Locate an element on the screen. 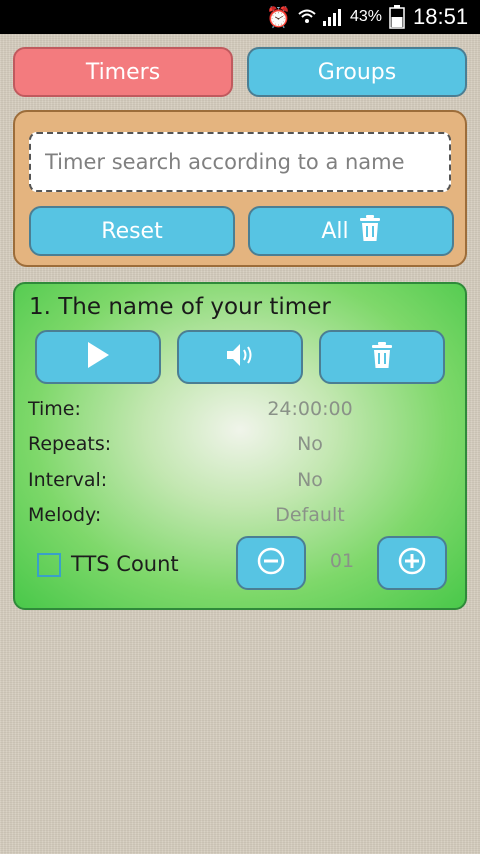  tab-groups-label: Groups is located at coordinates (357, 72).